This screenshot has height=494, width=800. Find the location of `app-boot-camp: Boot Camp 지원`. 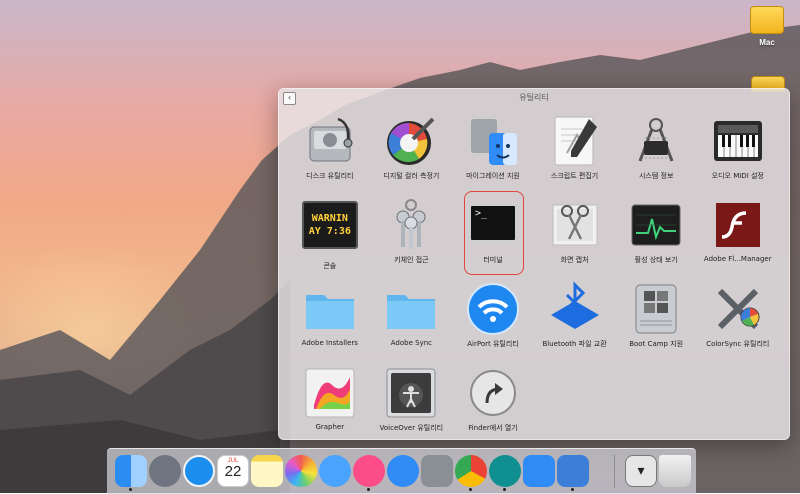

app-boot-camp: Boot Camp 지원 is located at coordinates (656, 321).